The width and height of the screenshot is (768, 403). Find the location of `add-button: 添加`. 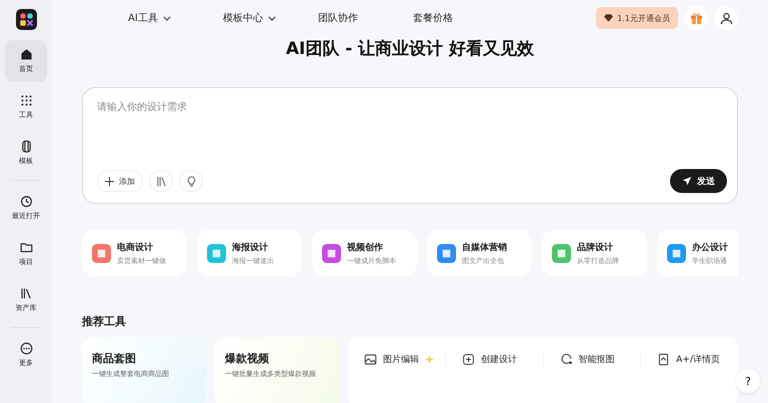

add-button: 添加 is located at coordinates (120, 181).